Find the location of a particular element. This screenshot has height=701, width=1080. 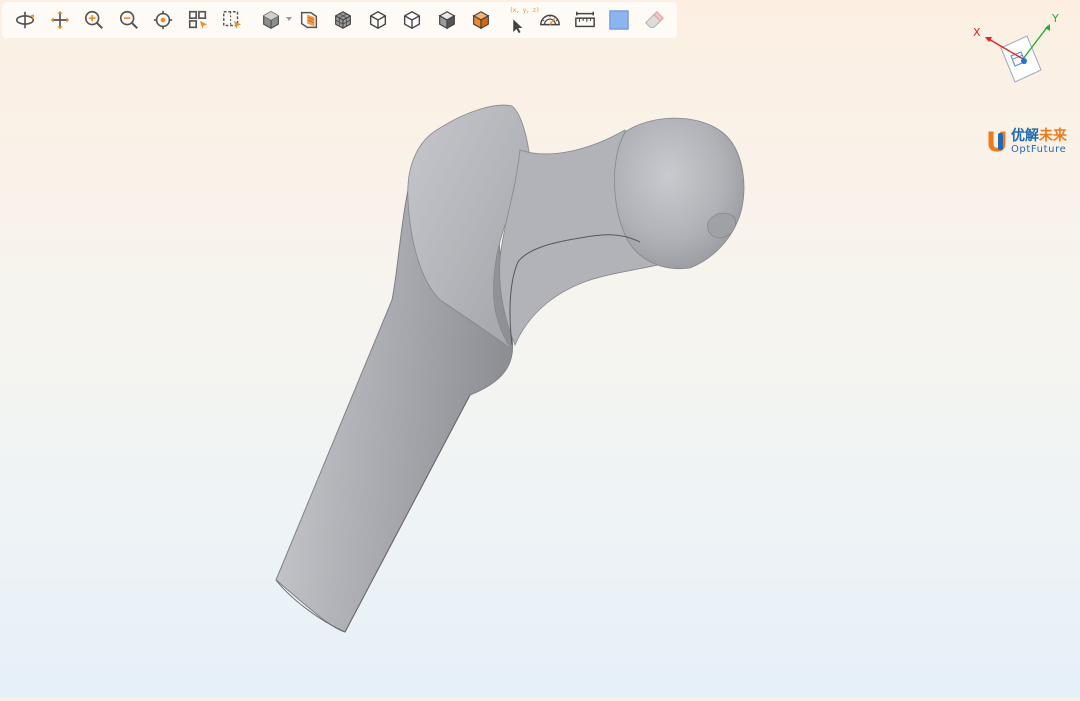

pan-icon is located at coordinates (59, 20).